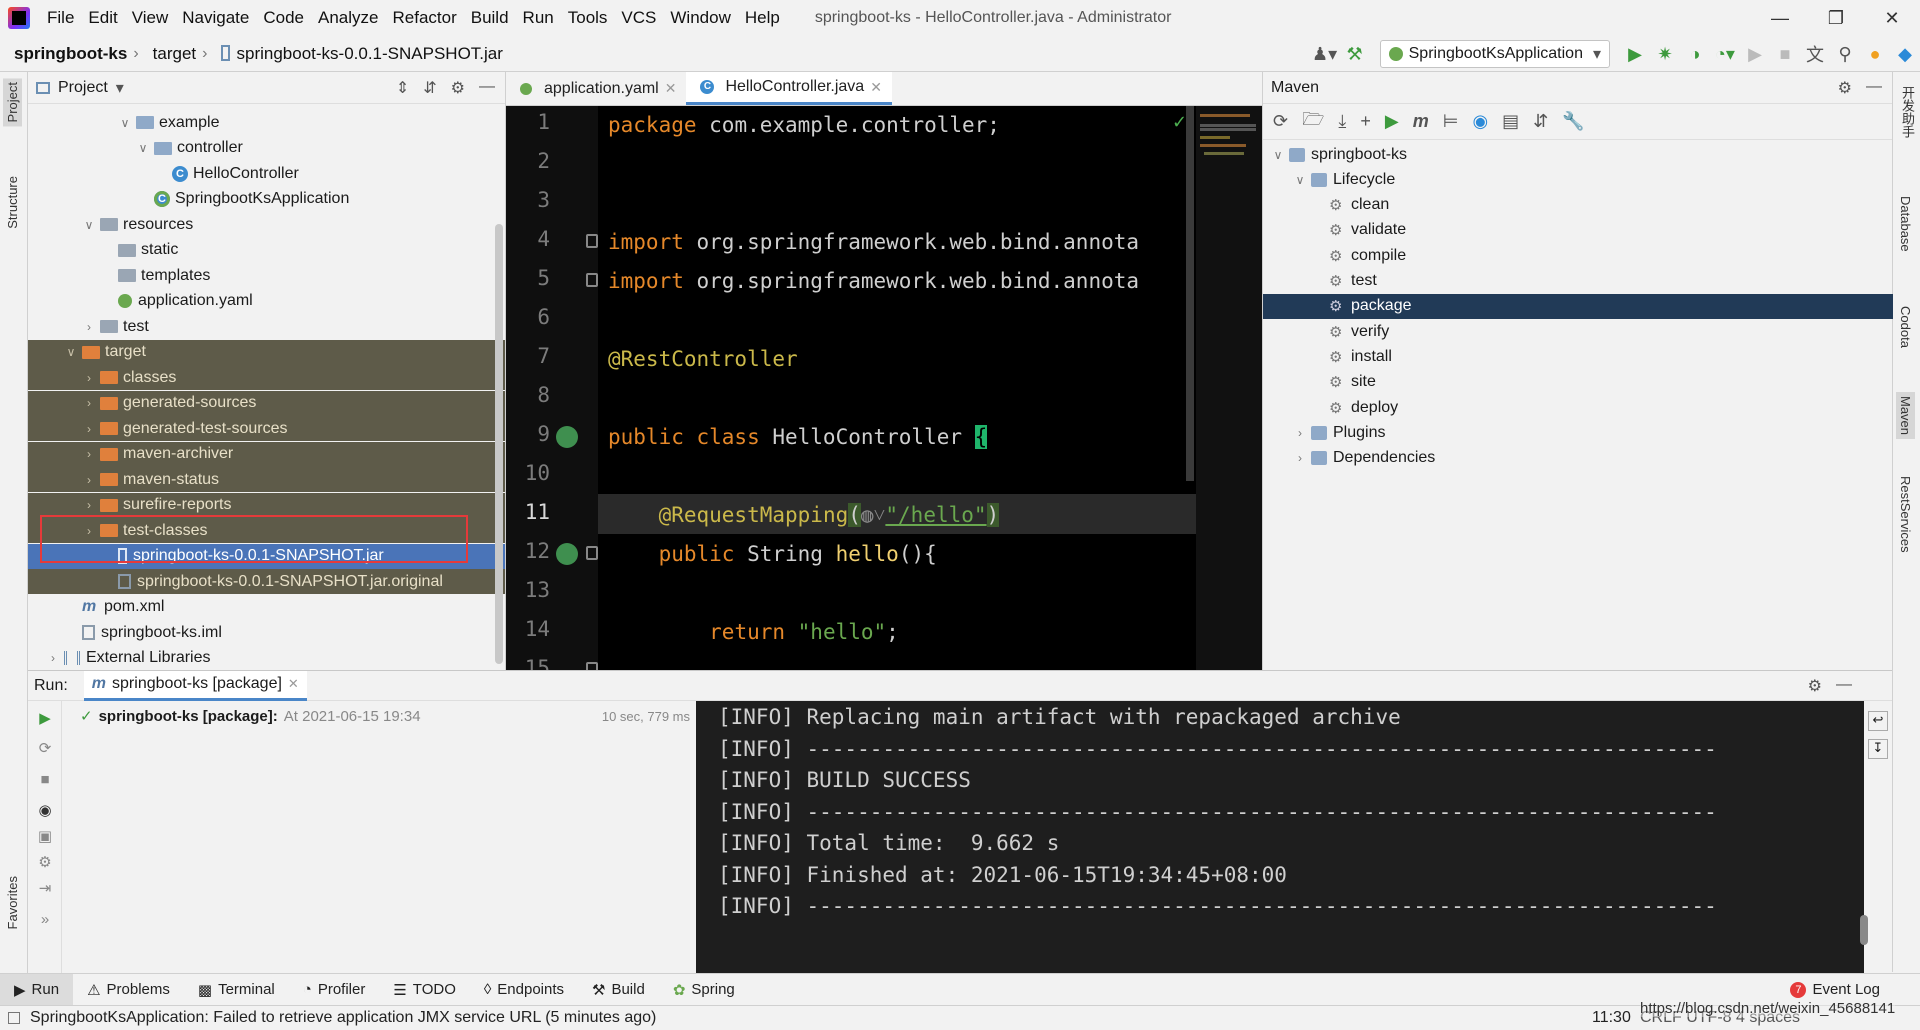  I want to click on maven-lifecycle: ∨ Lifecycle, so click(1578, 179).